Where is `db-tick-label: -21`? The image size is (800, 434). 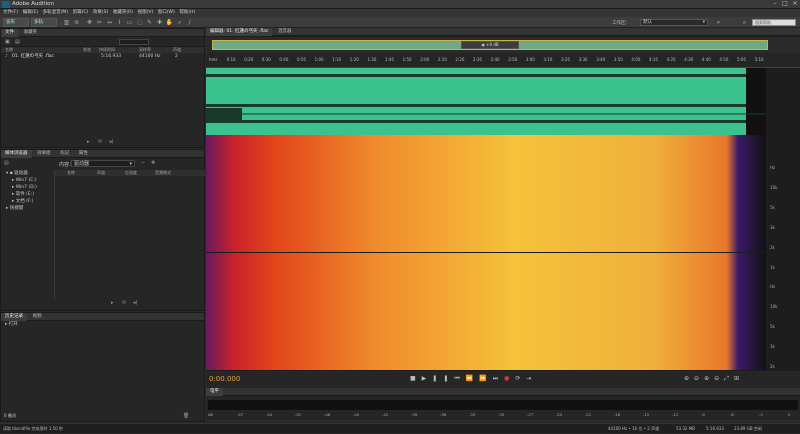 db-tick-label: -21 is located at coordinates (588, 414).